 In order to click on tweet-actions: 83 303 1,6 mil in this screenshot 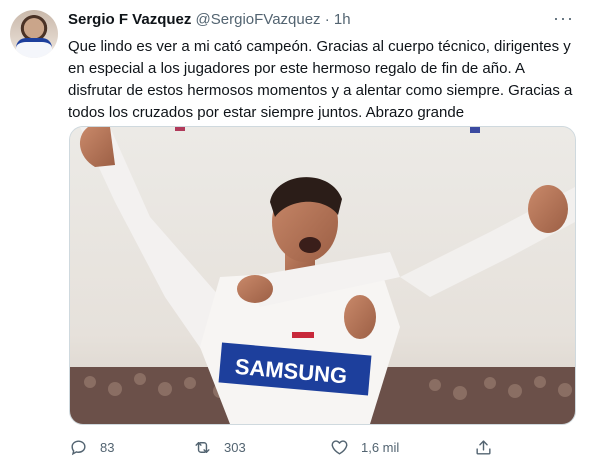, I will do `click(284, 447)`.